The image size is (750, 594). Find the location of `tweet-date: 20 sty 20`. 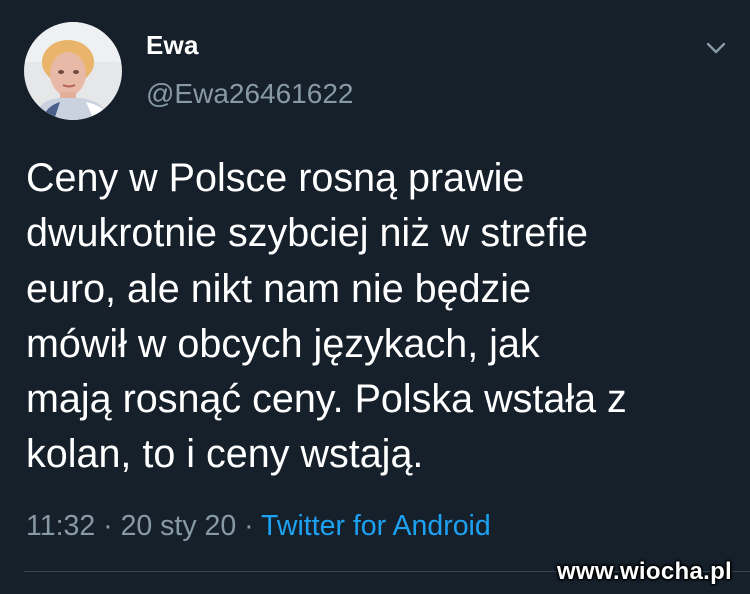

tweet-date: 20 sty 20 is located at coordinates (178, 526).